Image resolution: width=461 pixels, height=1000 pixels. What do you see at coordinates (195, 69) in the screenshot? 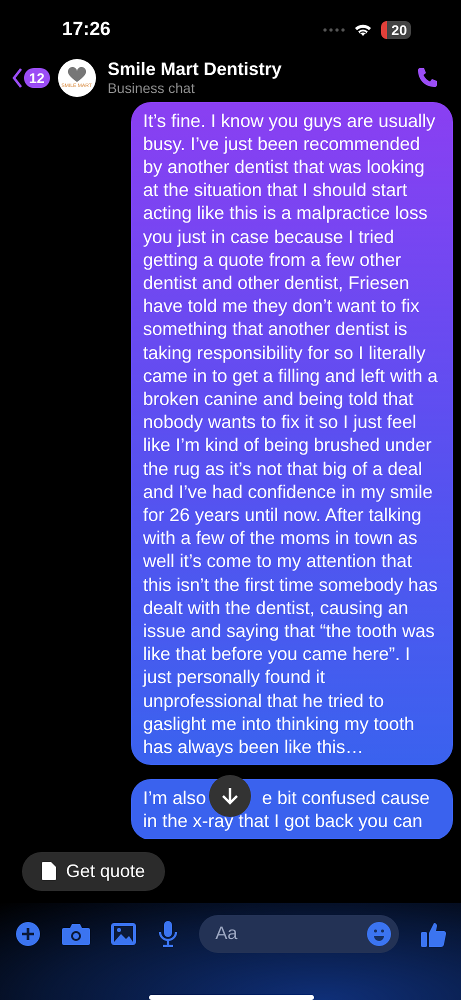
I see `chat-title: Smile Mart Dentistry` at bounding box center [195, 69].